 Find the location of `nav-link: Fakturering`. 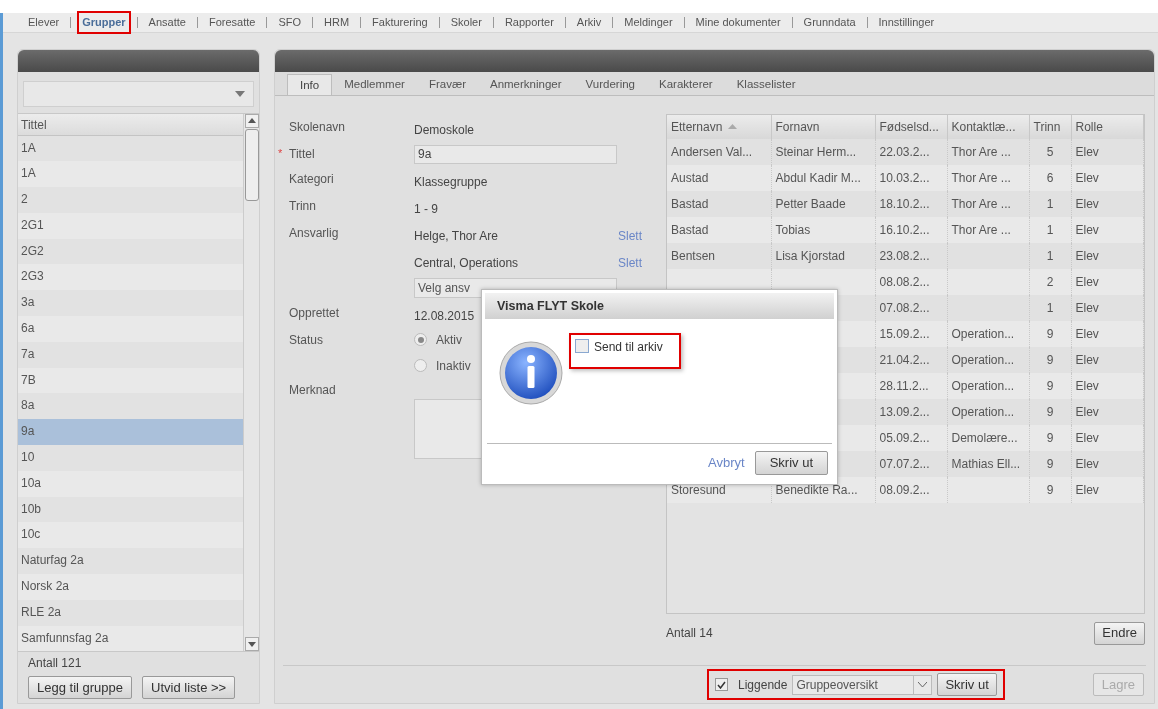

nav-link: Fakturering is located at coordinates (400, 22).